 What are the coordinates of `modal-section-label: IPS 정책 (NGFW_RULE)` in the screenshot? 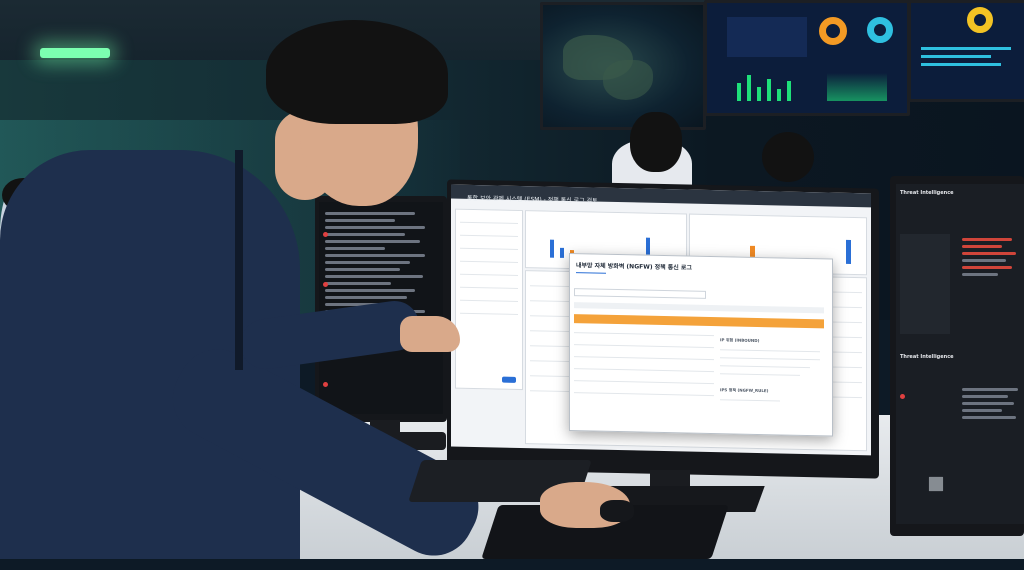 It's located at (744, 390).